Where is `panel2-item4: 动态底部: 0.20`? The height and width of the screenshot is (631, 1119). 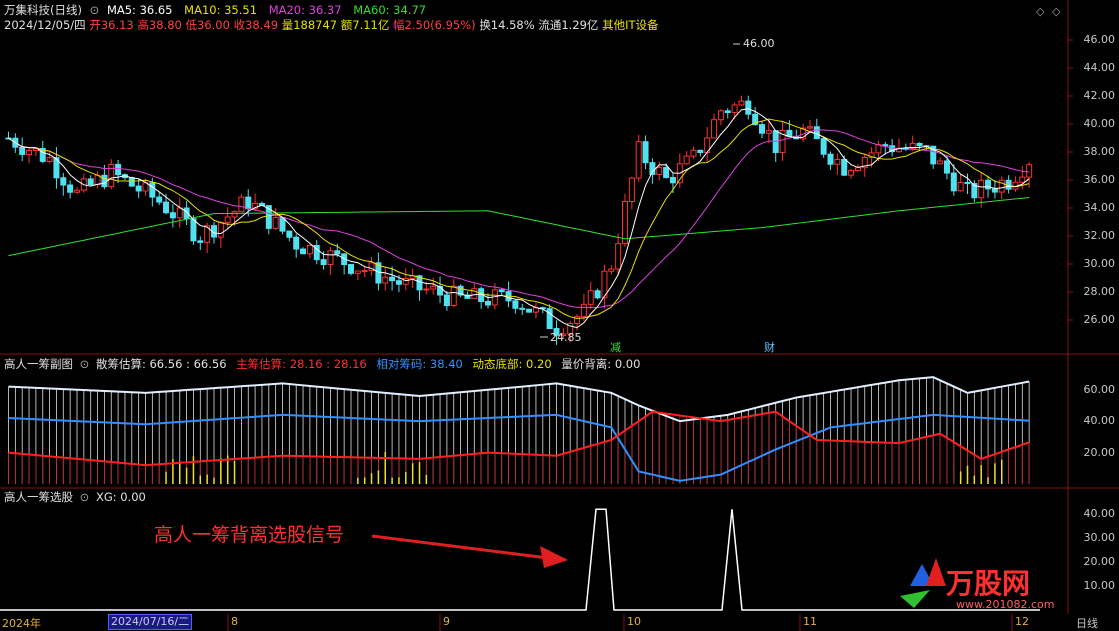 panel2-item4: 动态底部: 0.20 is located at coordinates (512, 364).